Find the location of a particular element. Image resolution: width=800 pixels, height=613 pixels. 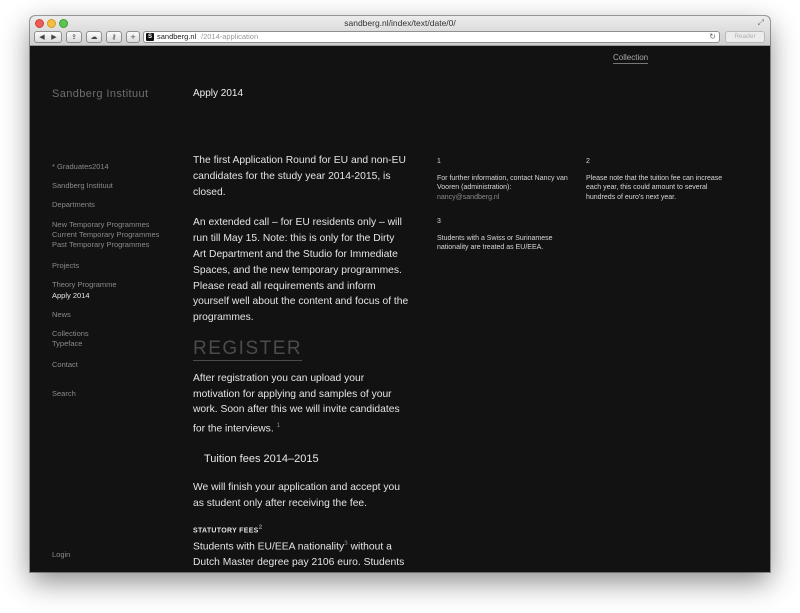

login-link: Login is located at coordinates (61, 554).